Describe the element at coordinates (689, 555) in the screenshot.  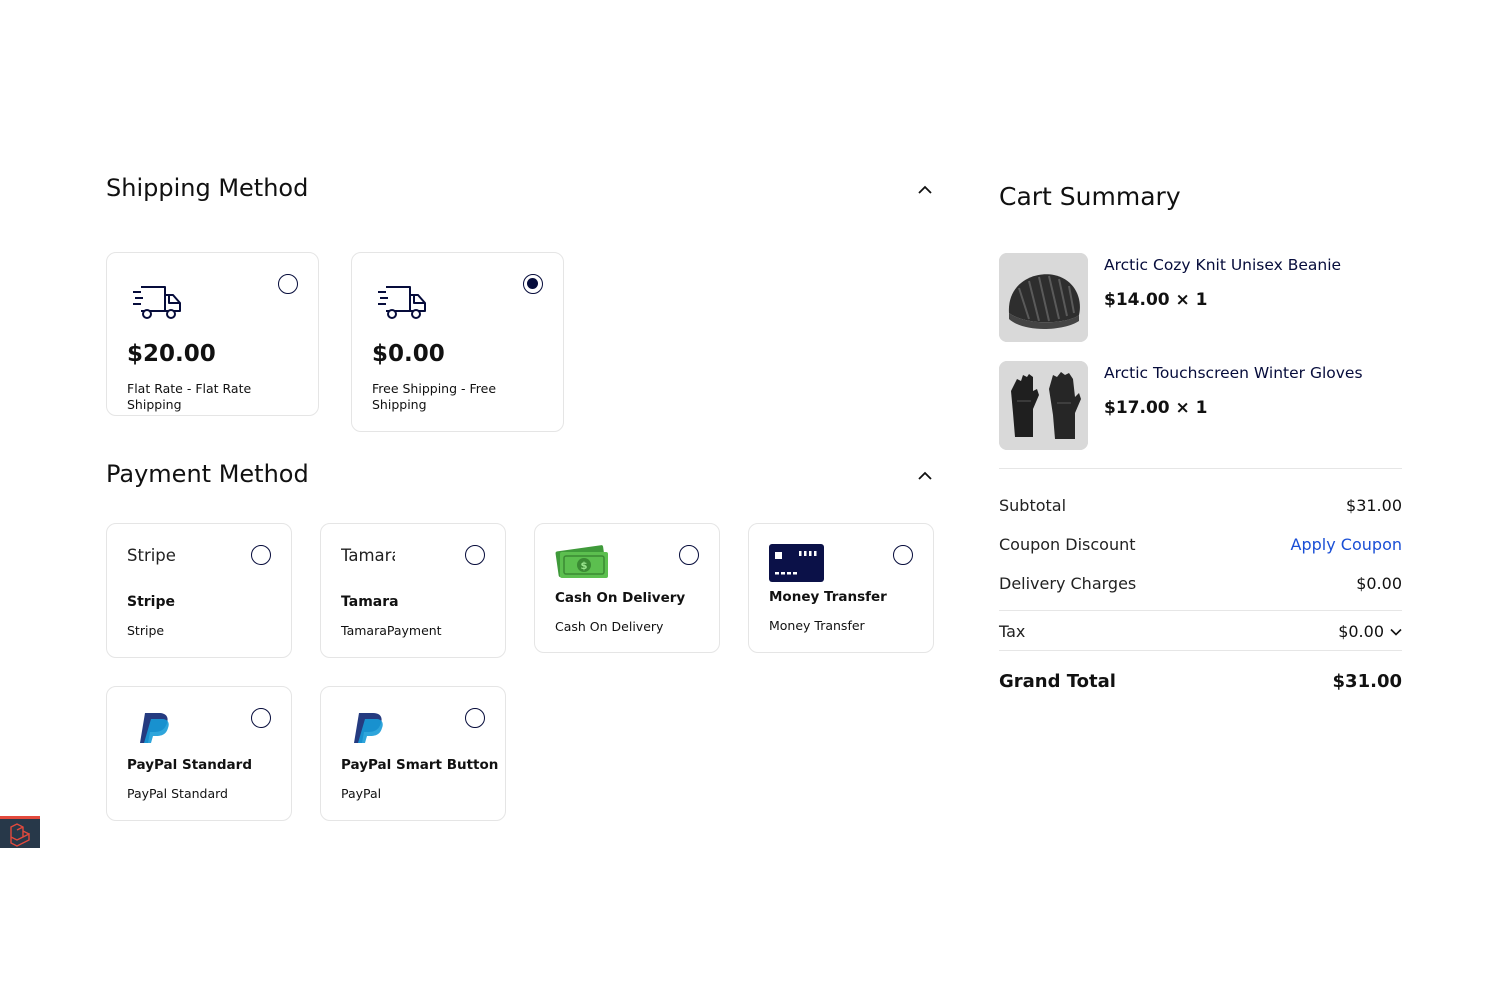
I see `payment-radio-cash-on-delivery` at that location.